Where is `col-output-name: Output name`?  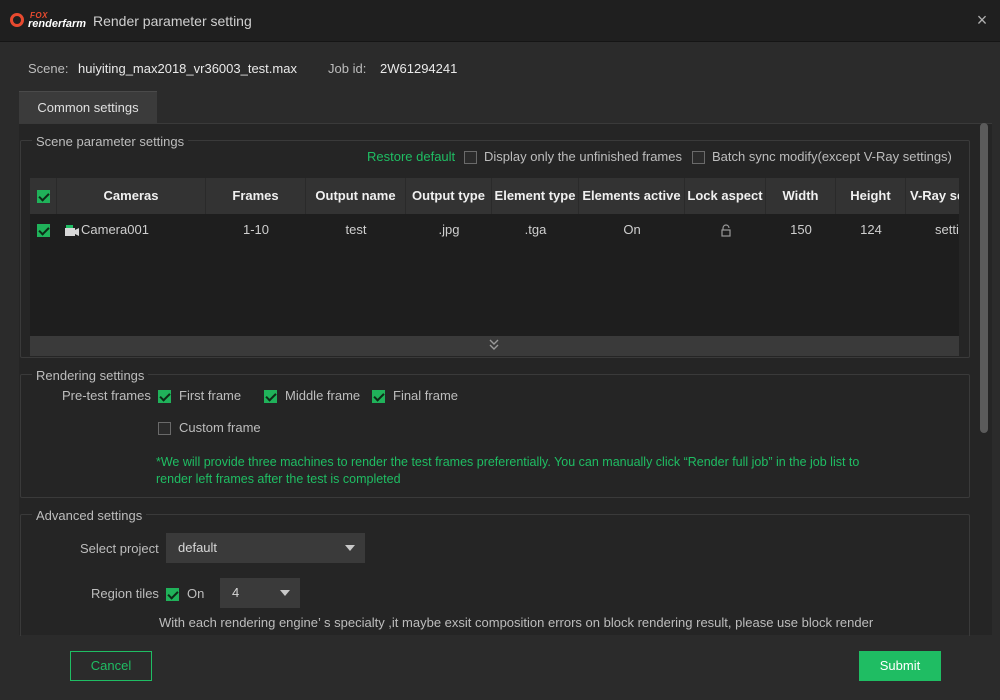 col-output-name: Output name is located at coordinates (356, 196).